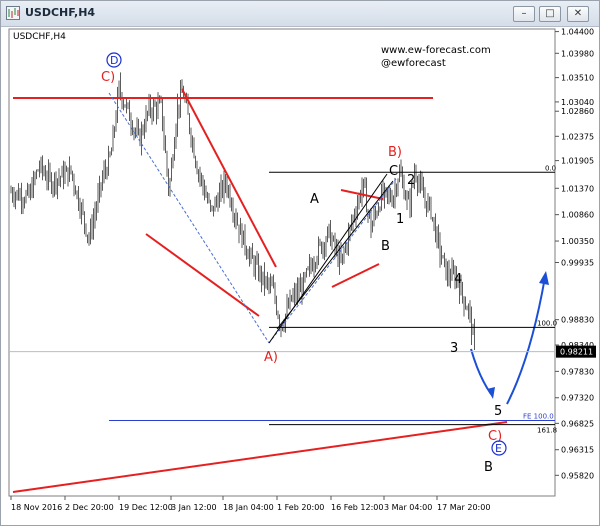  Describe the element at coordinates (194, 507) in the screenshot. I see `x-tick-label: 3 Jan 12:00` at that location.